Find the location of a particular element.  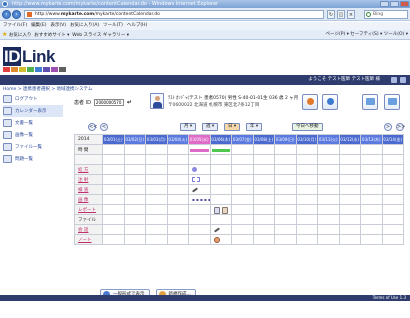

refresh-icon: ↻ is located at coordinates (331, 14).